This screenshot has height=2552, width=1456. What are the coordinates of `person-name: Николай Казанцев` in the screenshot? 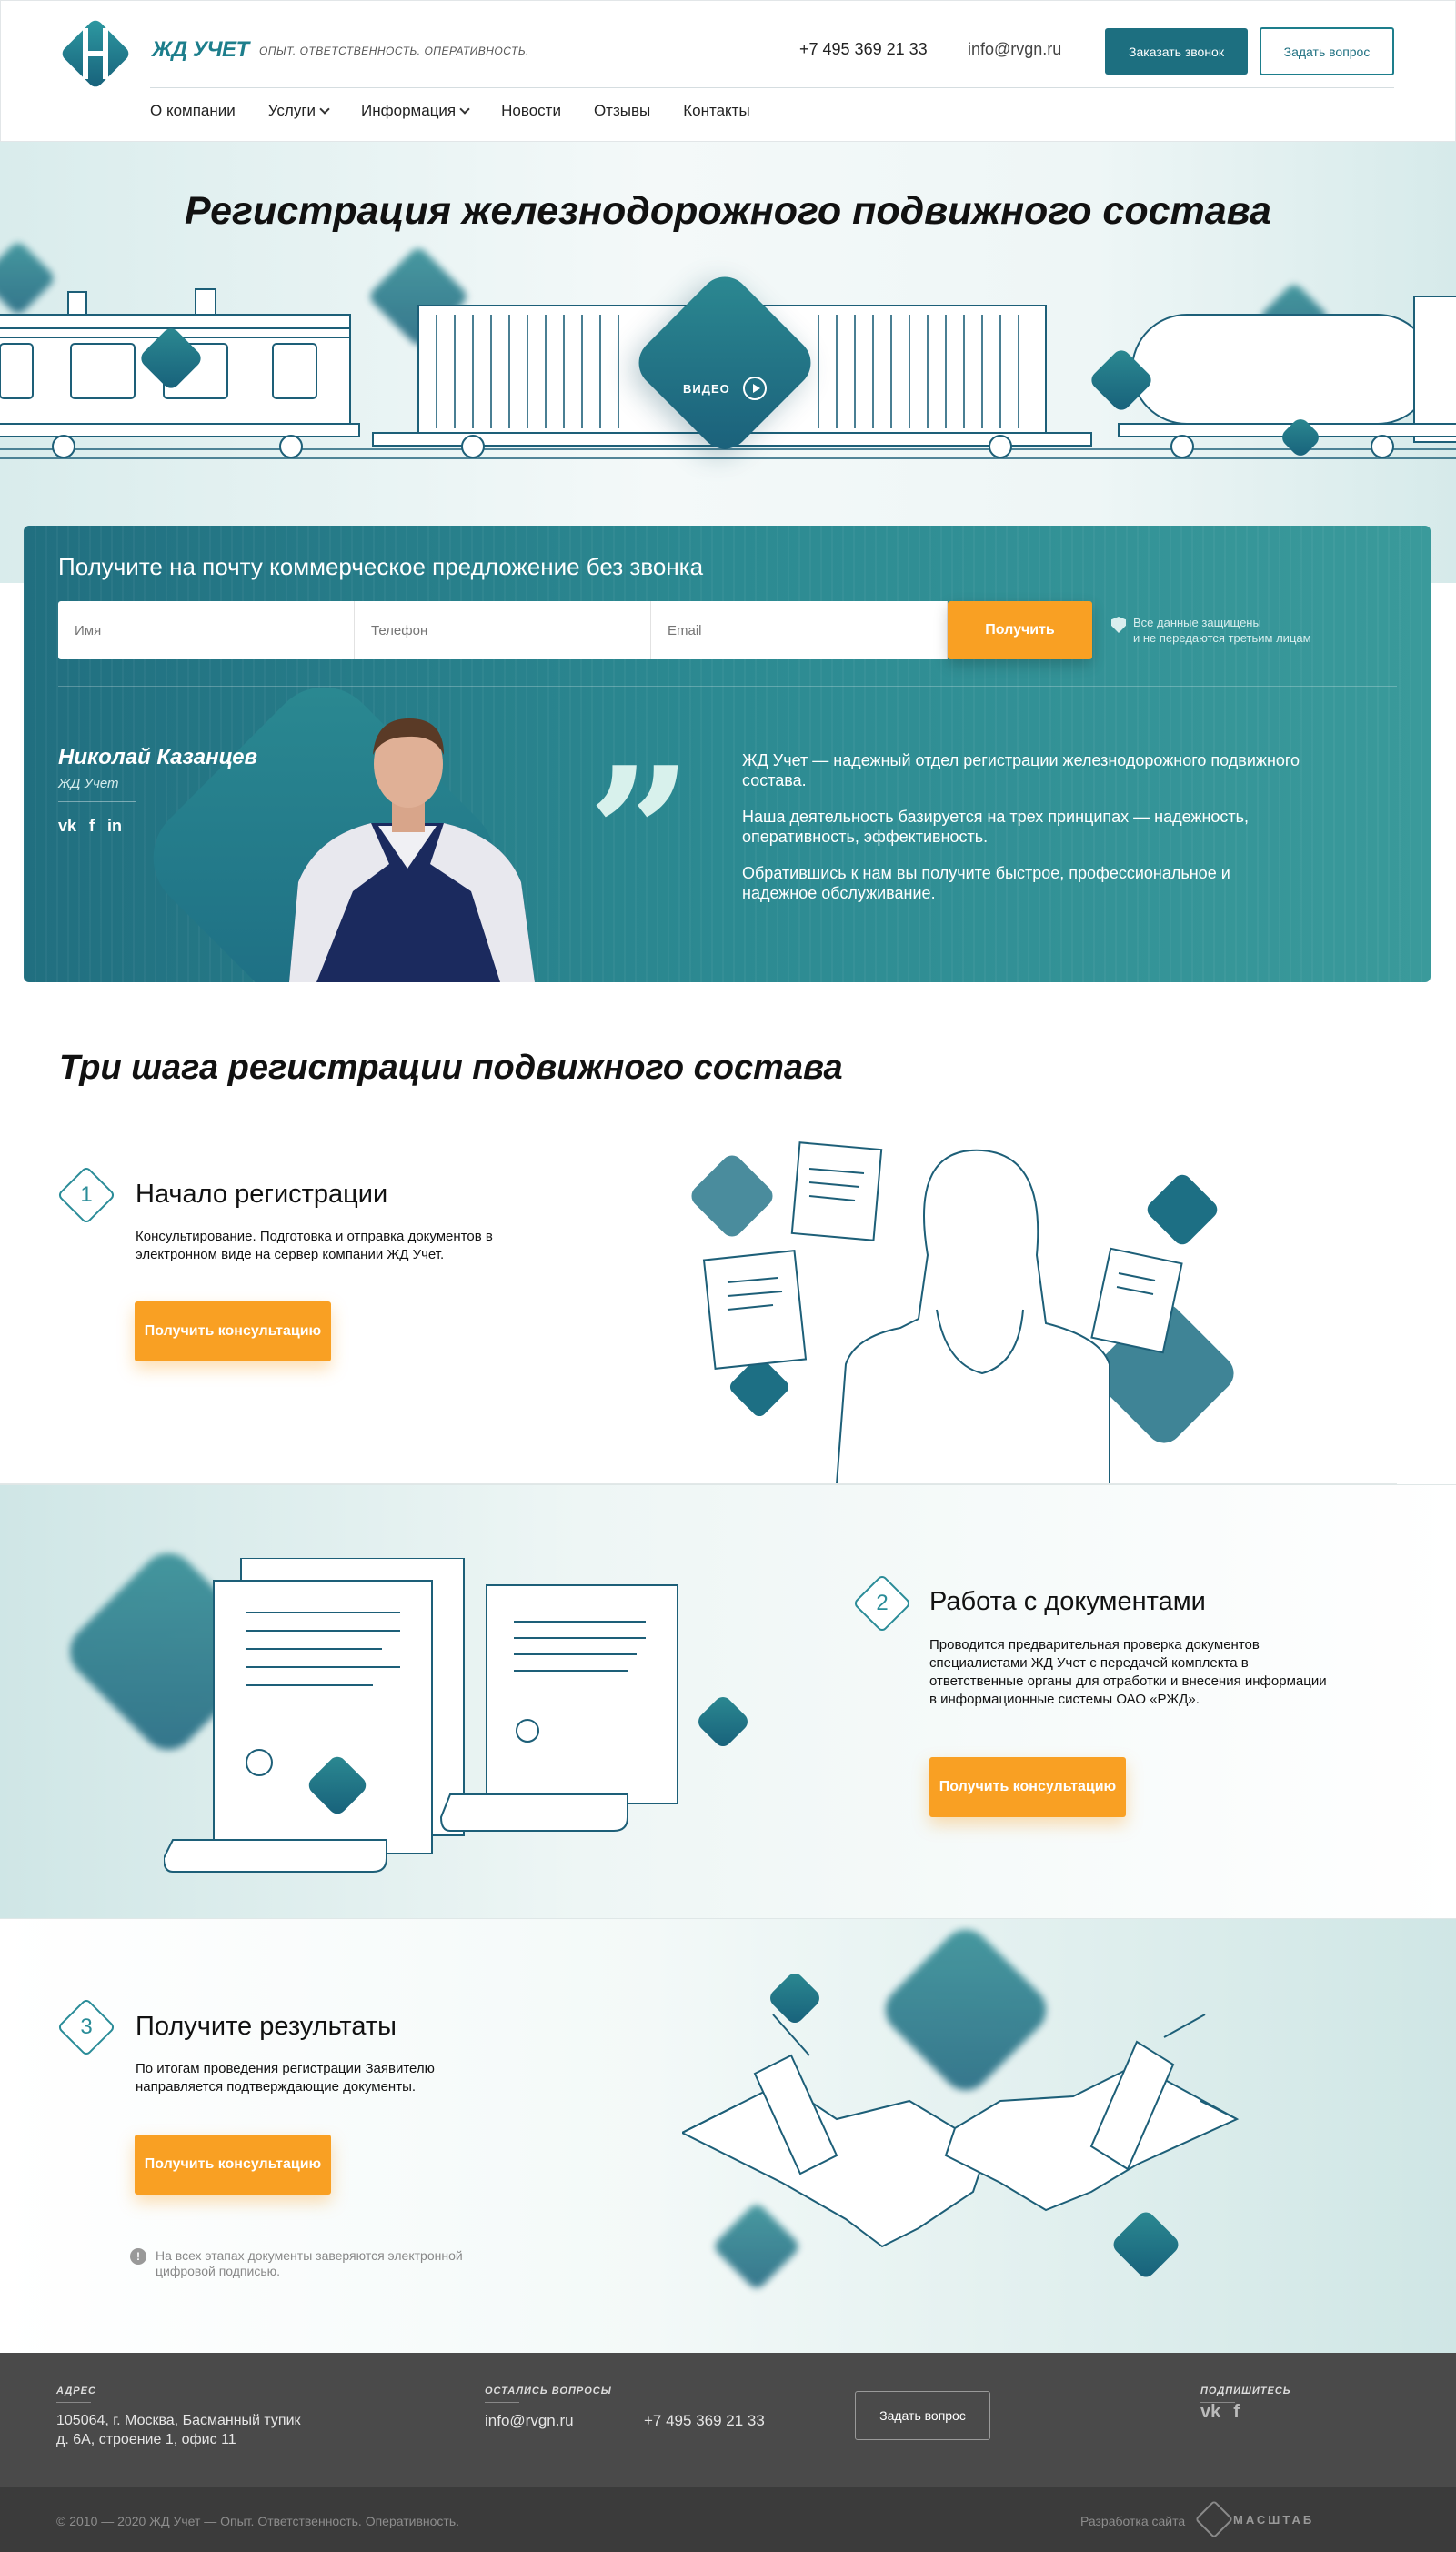 It's located at (158, 757).